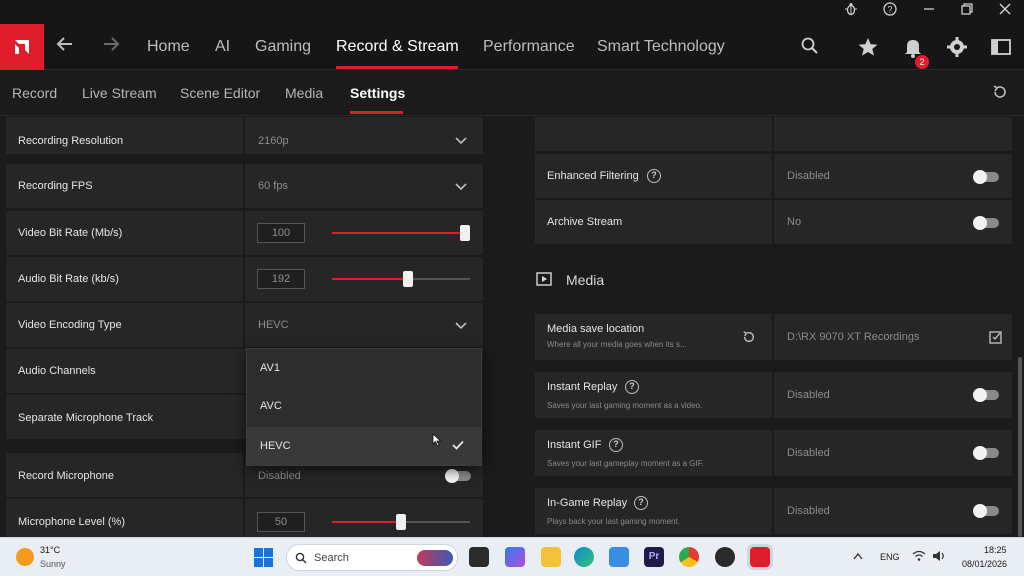 Image resolution: width=1024 pixels, height=576 pixels. I want to click on nav-item-gaming: Gaming, so click(283, 47).